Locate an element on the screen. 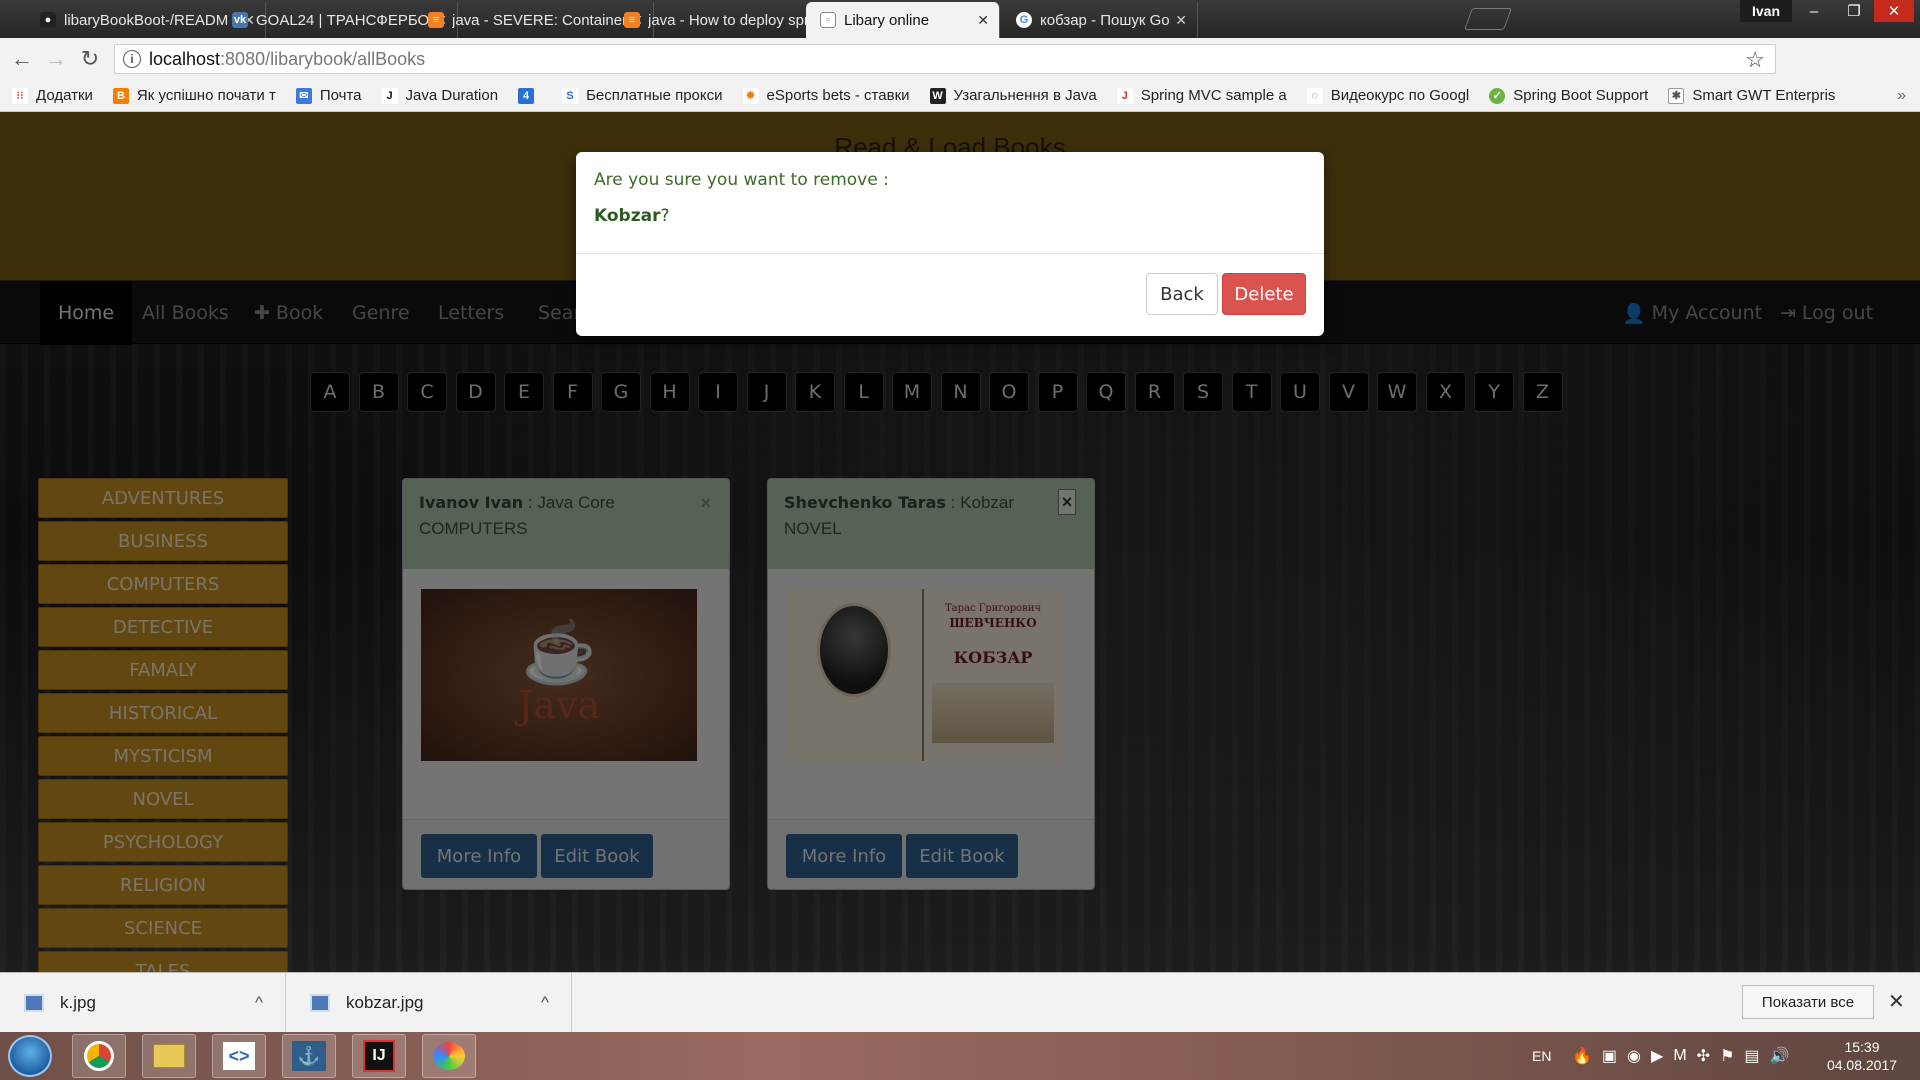 The width and height of the screenshot is (1920, 1080). bookmark-spring-mvc: J Spring MVC sample a is located at coordinates (1201, 95).